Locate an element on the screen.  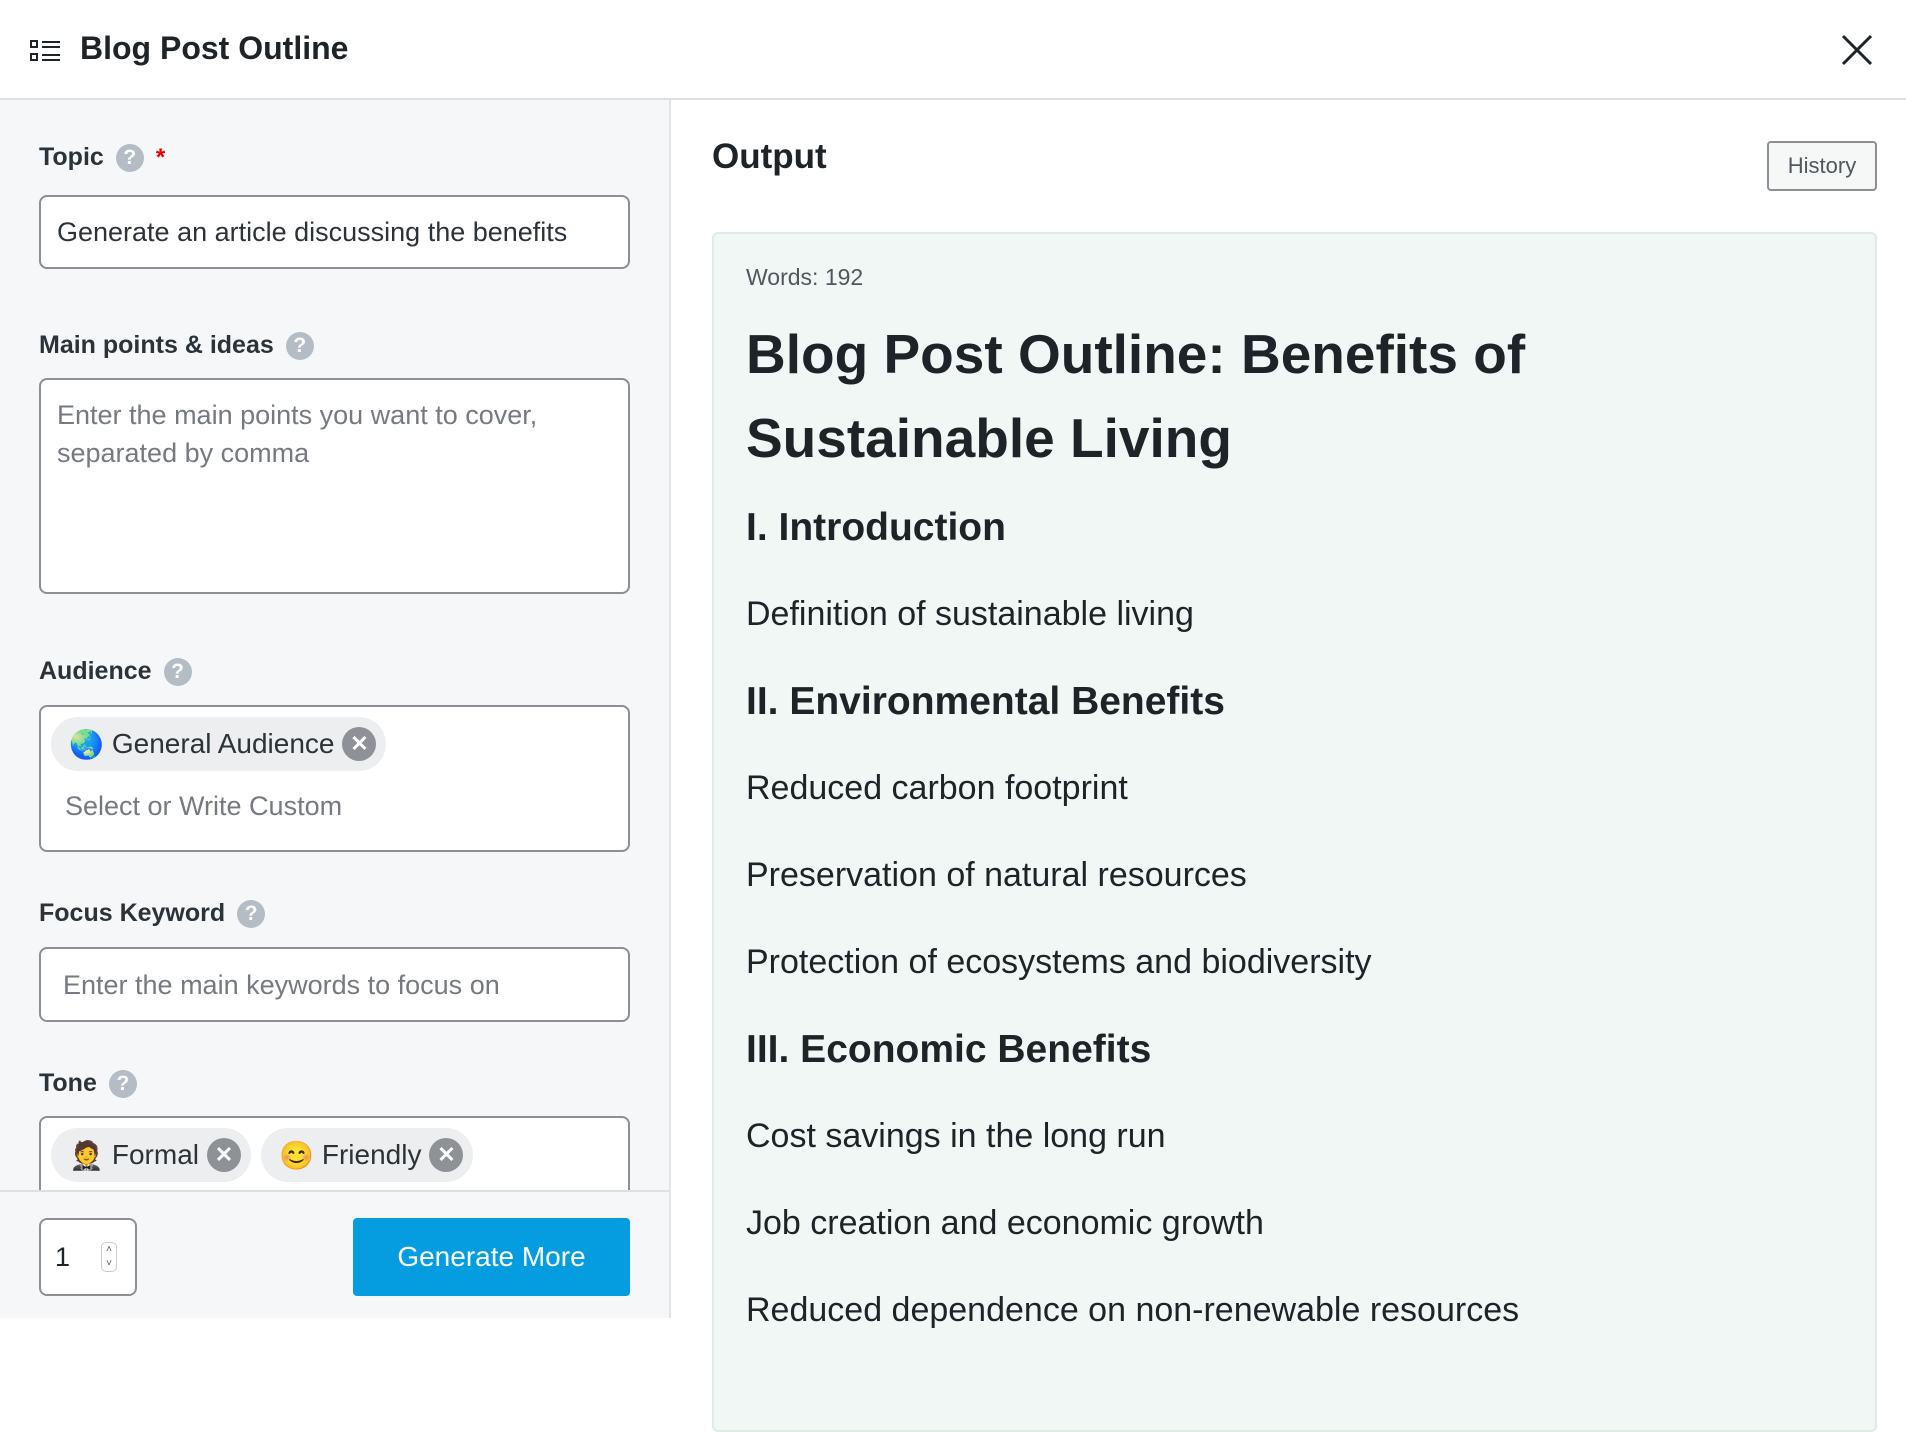
outline-item: Cost savings in the long run is located at coordinates (956, 1136).